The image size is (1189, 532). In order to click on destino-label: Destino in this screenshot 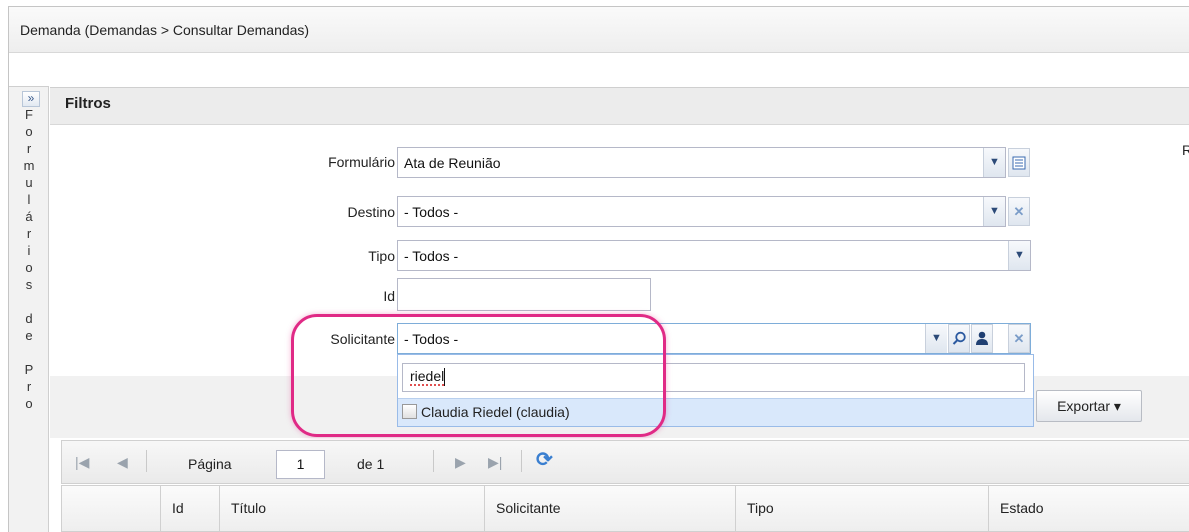, I will do `click(371, 212)`.